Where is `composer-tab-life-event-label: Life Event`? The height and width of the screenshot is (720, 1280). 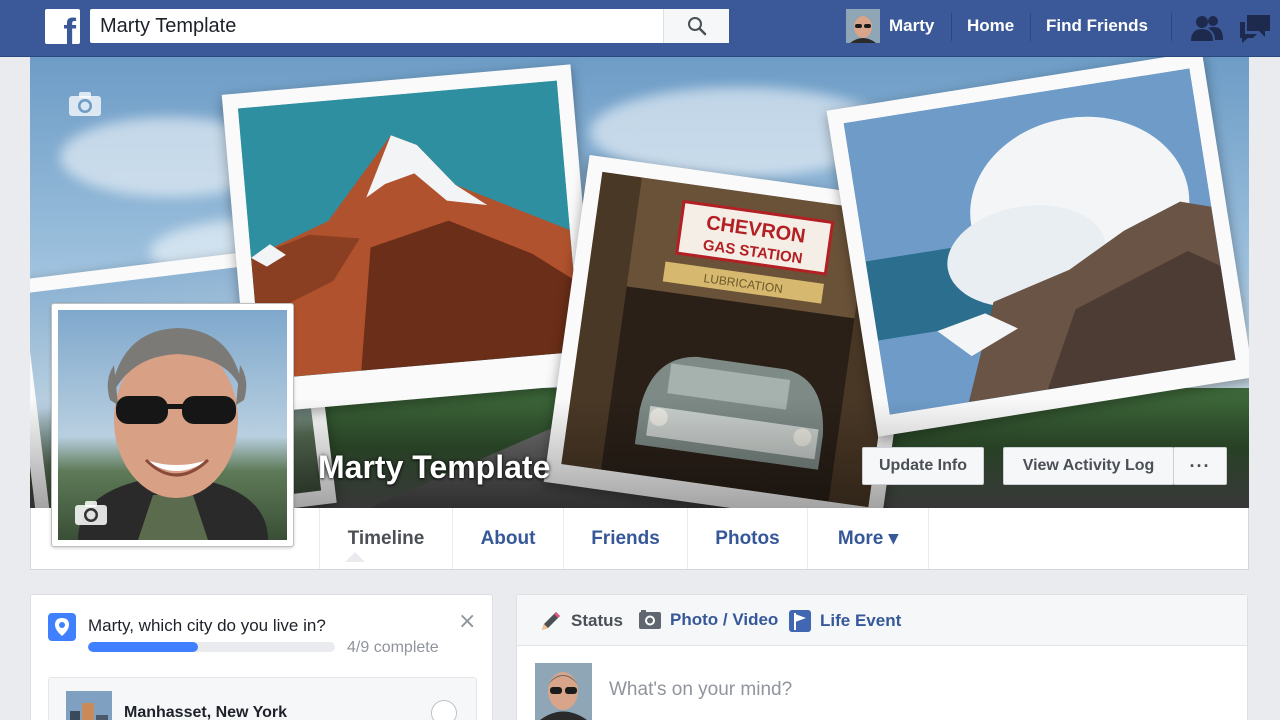 composer-tab-life-event-label: Life Event is located at coordinates (861, 620).